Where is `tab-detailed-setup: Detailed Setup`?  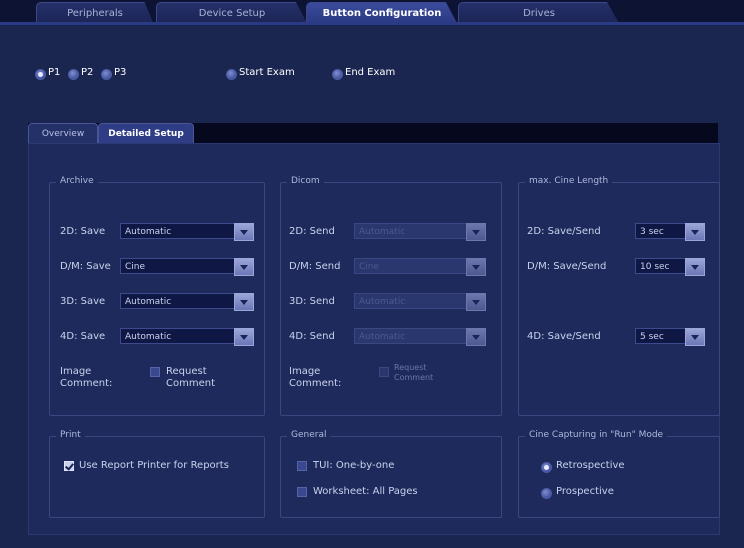 tab-detailed-setup: Detailed Setup is located at coordinates (146, 133).